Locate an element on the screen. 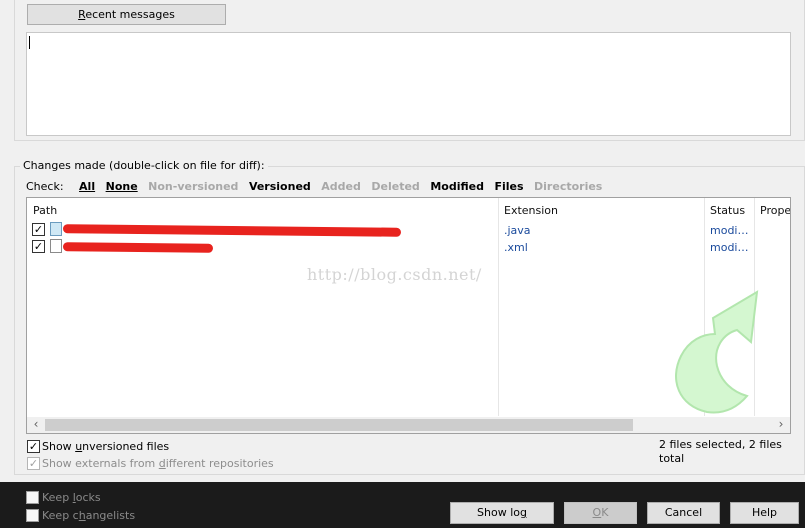  filter-directories: Directories is located at coordinates (568, 187).